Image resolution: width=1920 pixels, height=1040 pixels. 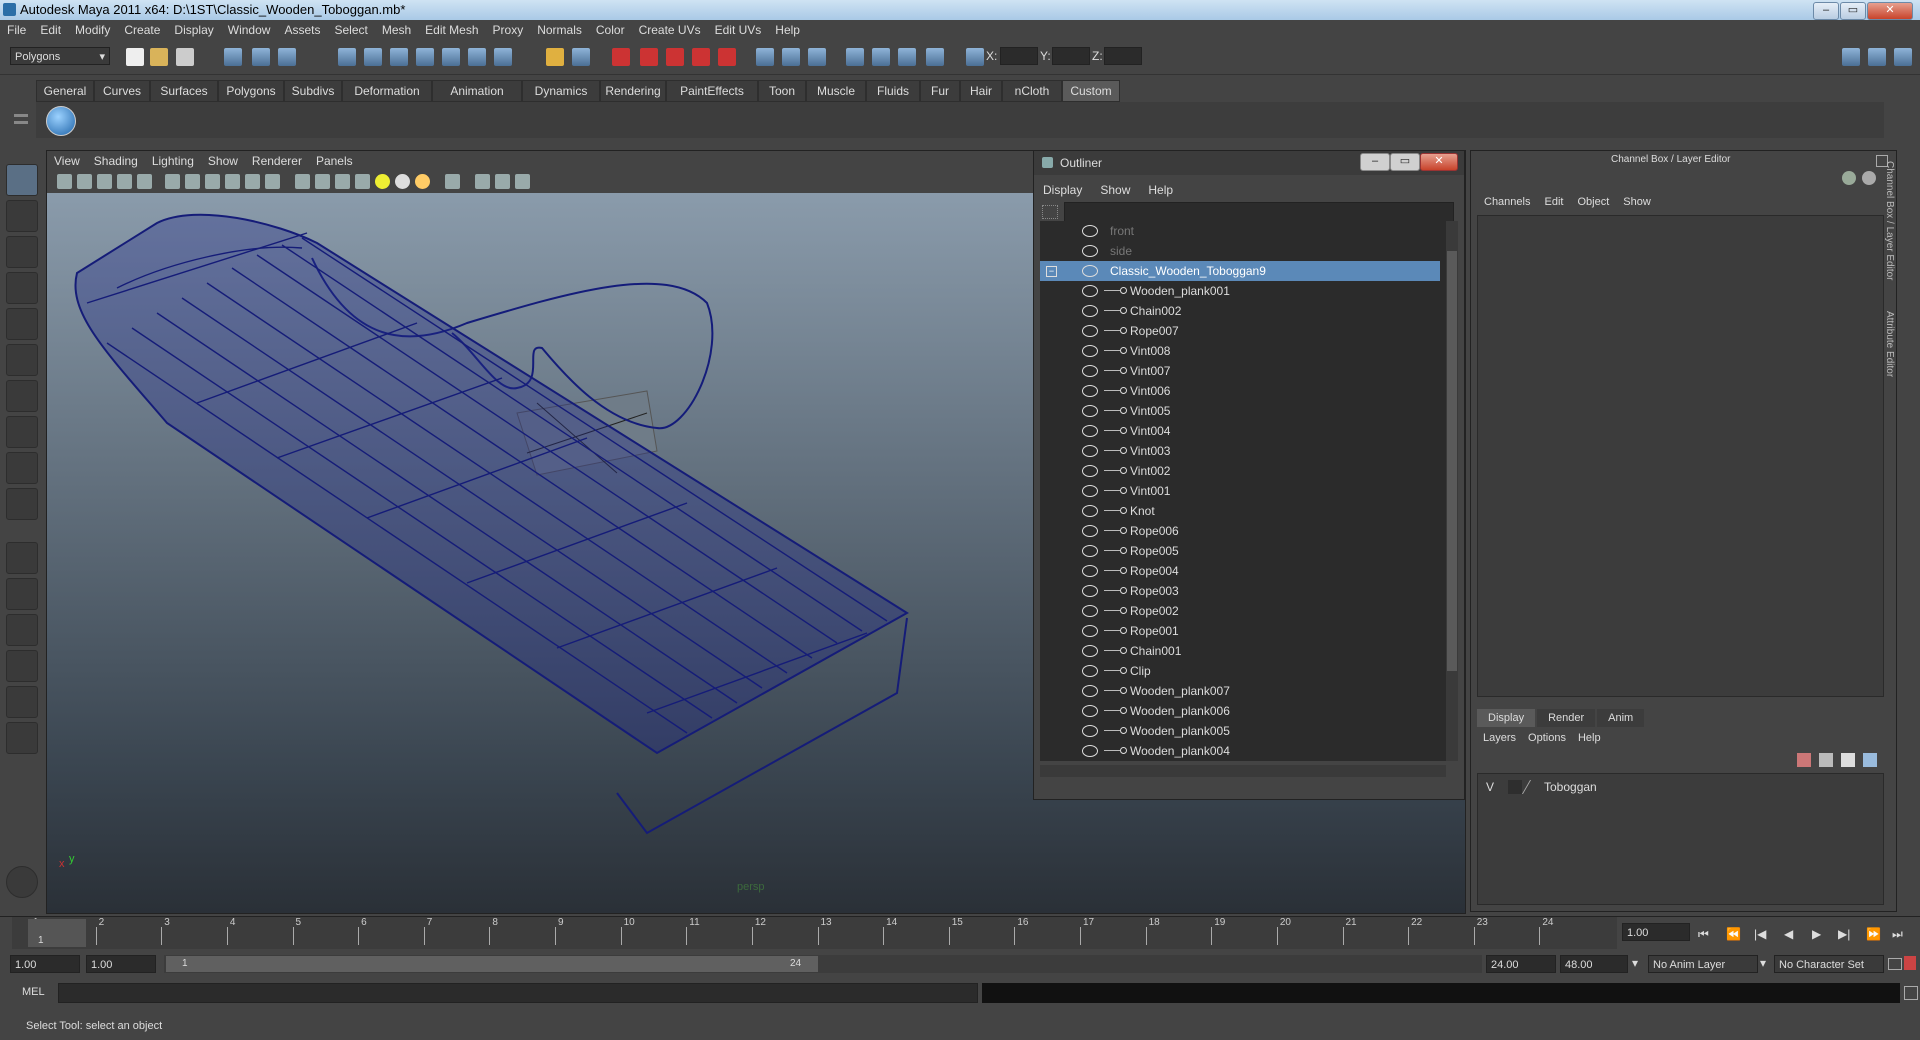 What do you see at coordinates (1243, 771) in the screenshot?
I see `outliner-horizontal-scrollbar` at bounding box center [1243, 771].